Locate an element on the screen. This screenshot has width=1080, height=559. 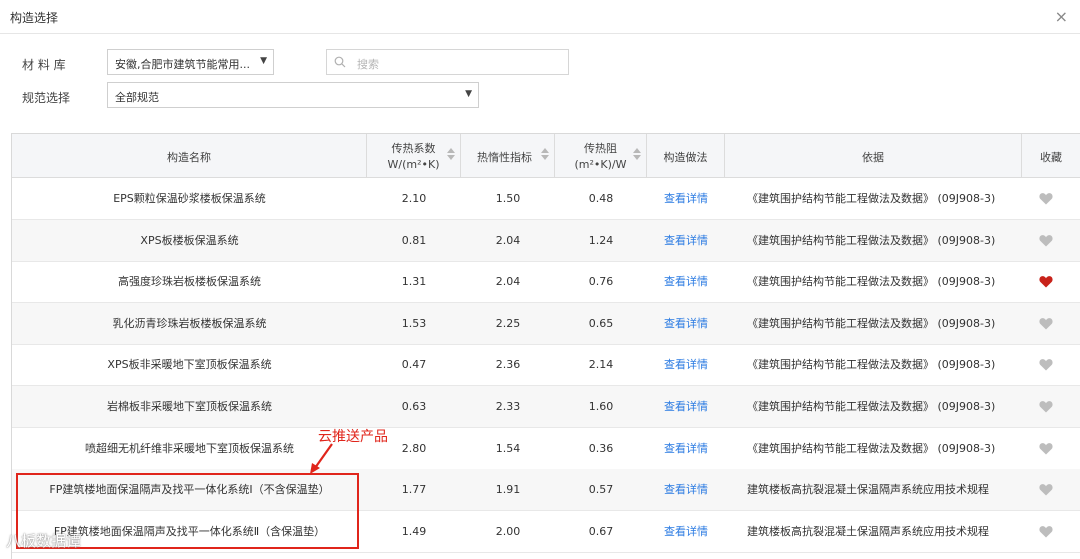
cell-k-value: 0.63 is located at coordinates (414, 406).